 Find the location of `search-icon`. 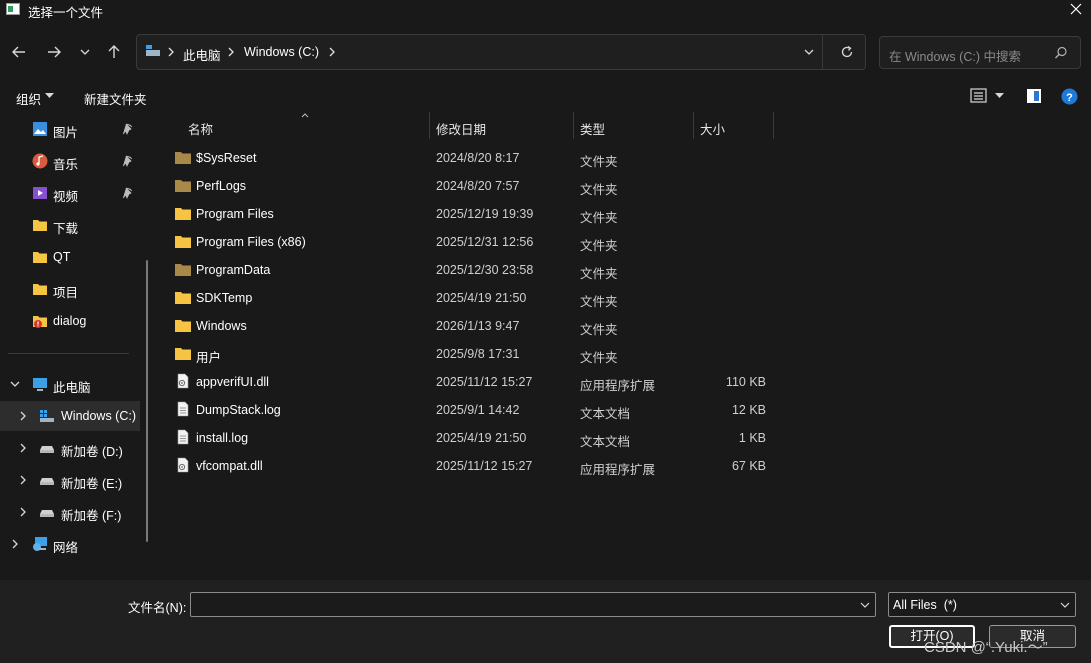

search-icon is located at coordinates (1061, 53).